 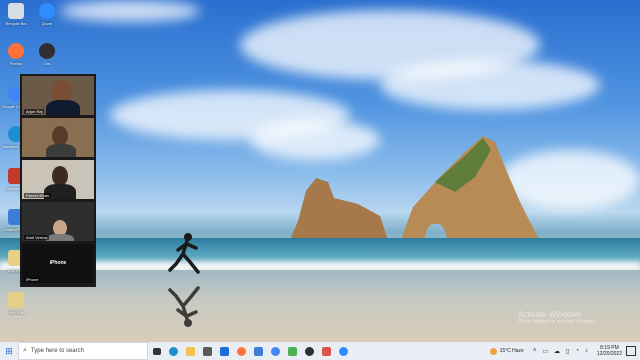 I want to click on taskbar-app-file-explorer, so click(x=190, y=351).